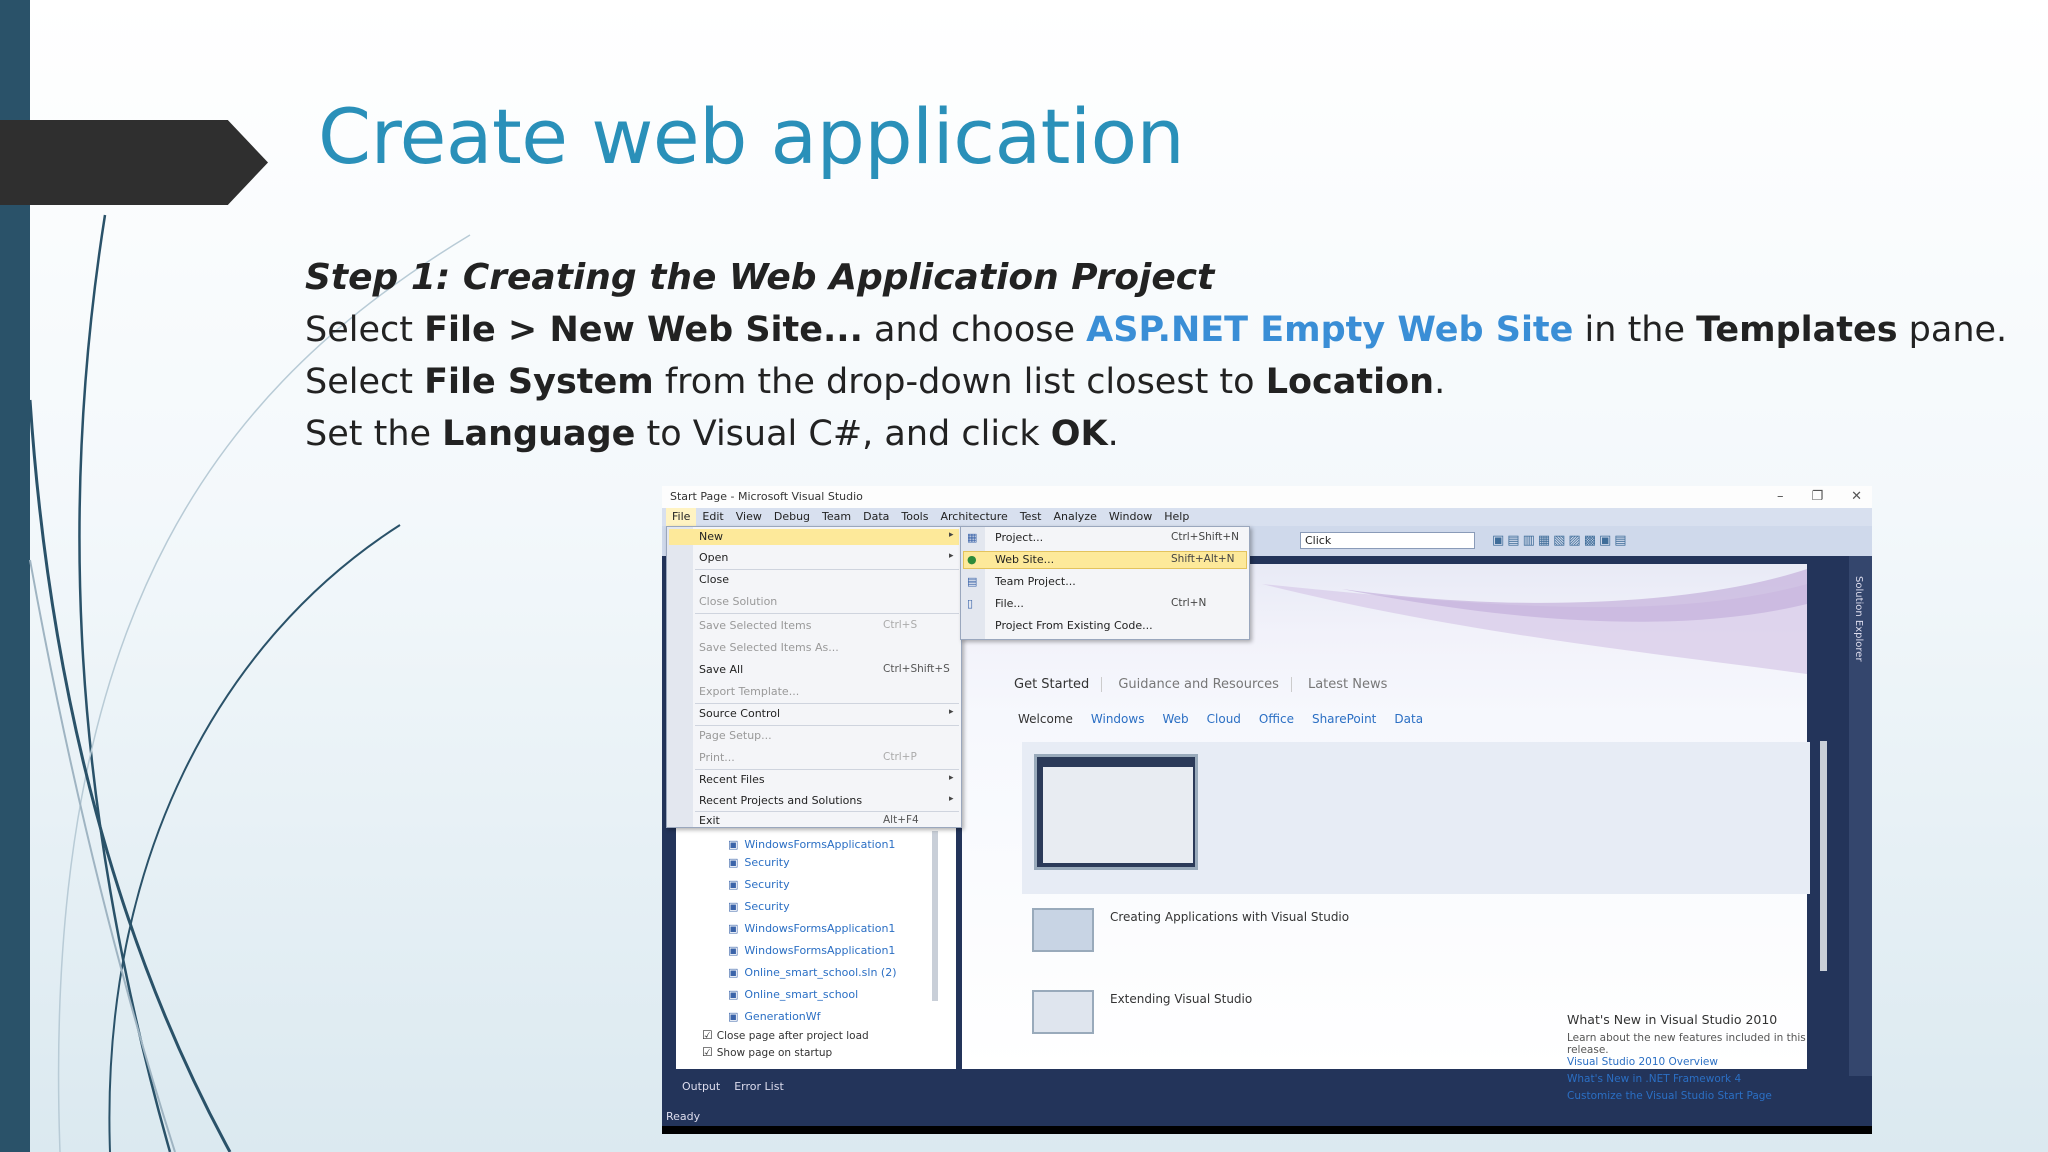  What do you see at coordinates (721, 669) in the screenshot?
I see `menu-item-save-all: Save All` at bounding box center [721, 669].